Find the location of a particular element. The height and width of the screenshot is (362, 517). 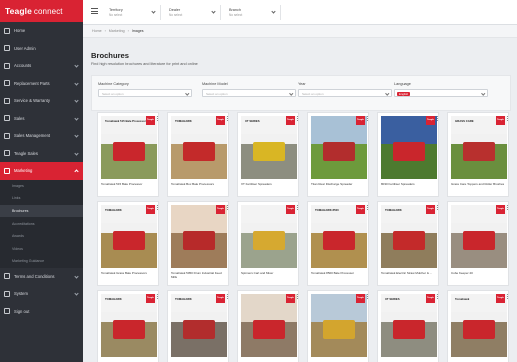

brochure-card: Teagle Spinners Cart and Mixer is located at coordinates (268, 243).